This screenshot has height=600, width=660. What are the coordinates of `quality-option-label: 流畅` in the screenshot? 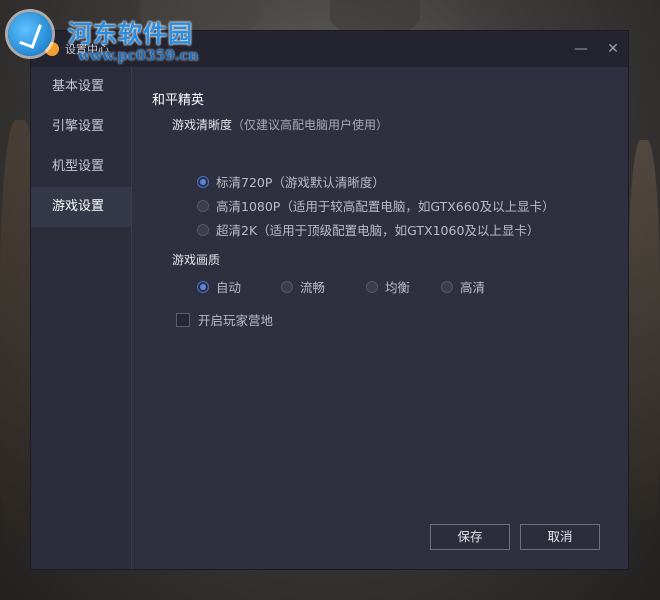 It's located at (313, 287).